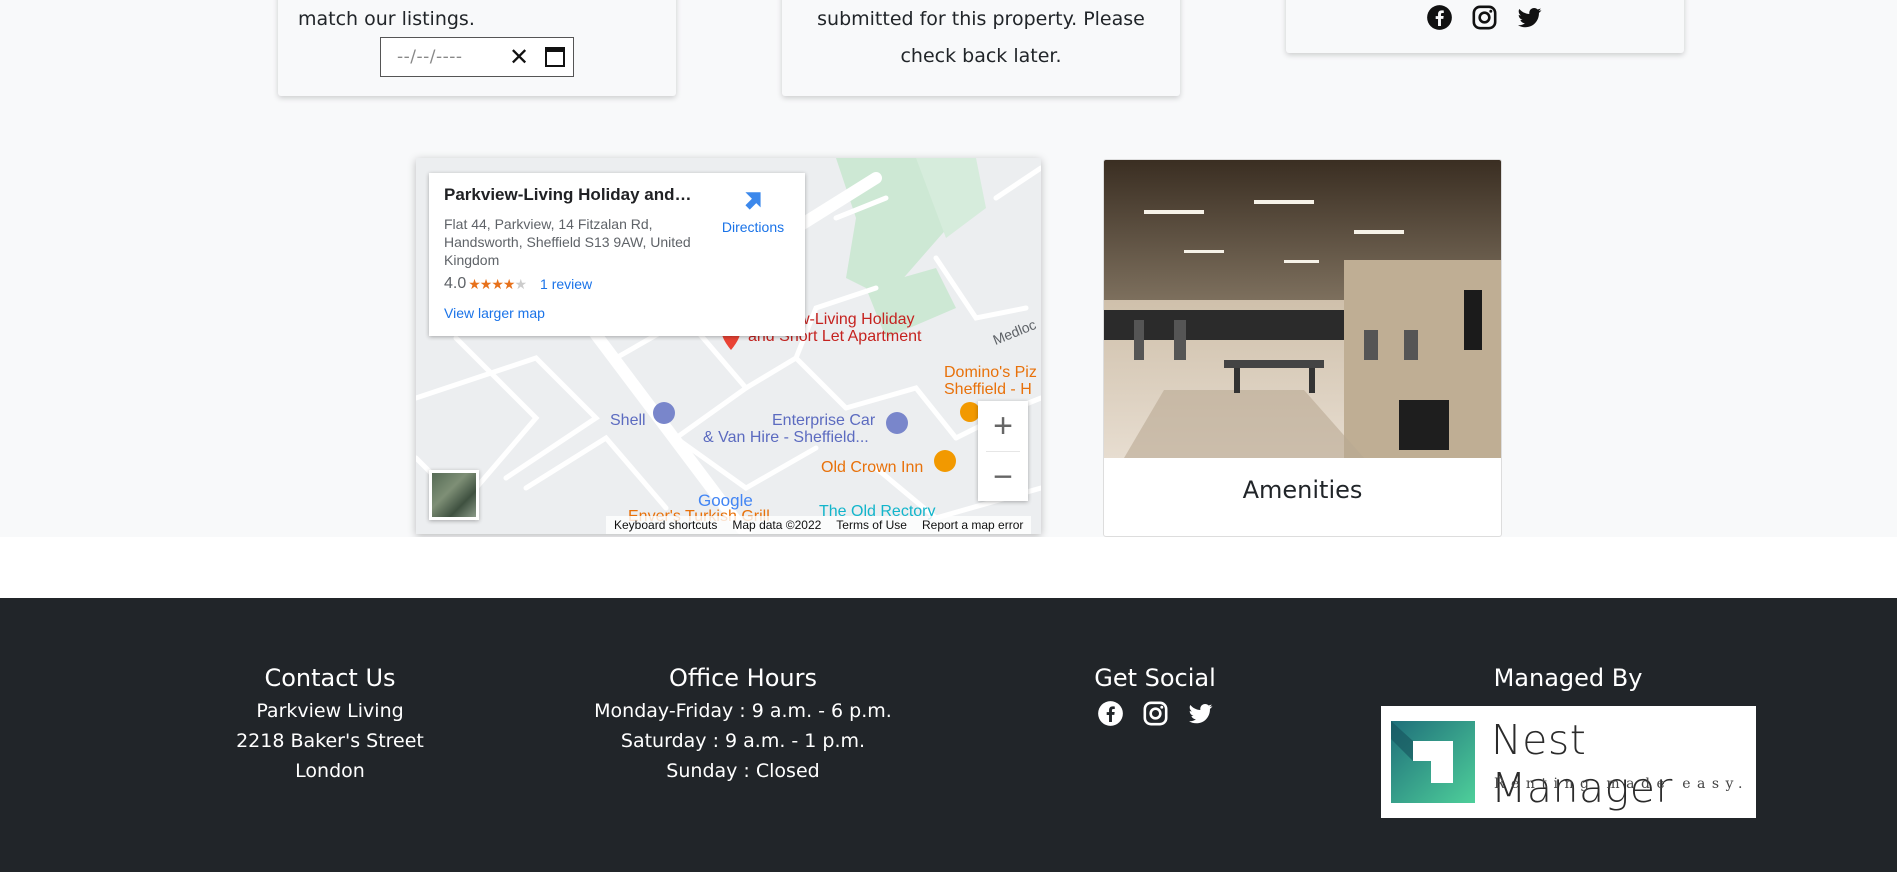 Image resolution: width=1897 pixels, height=872 pixels. Describe the element at coordinates (1582, 764) in the screenshot. I see `logo-name: Nest Manager` at that location.